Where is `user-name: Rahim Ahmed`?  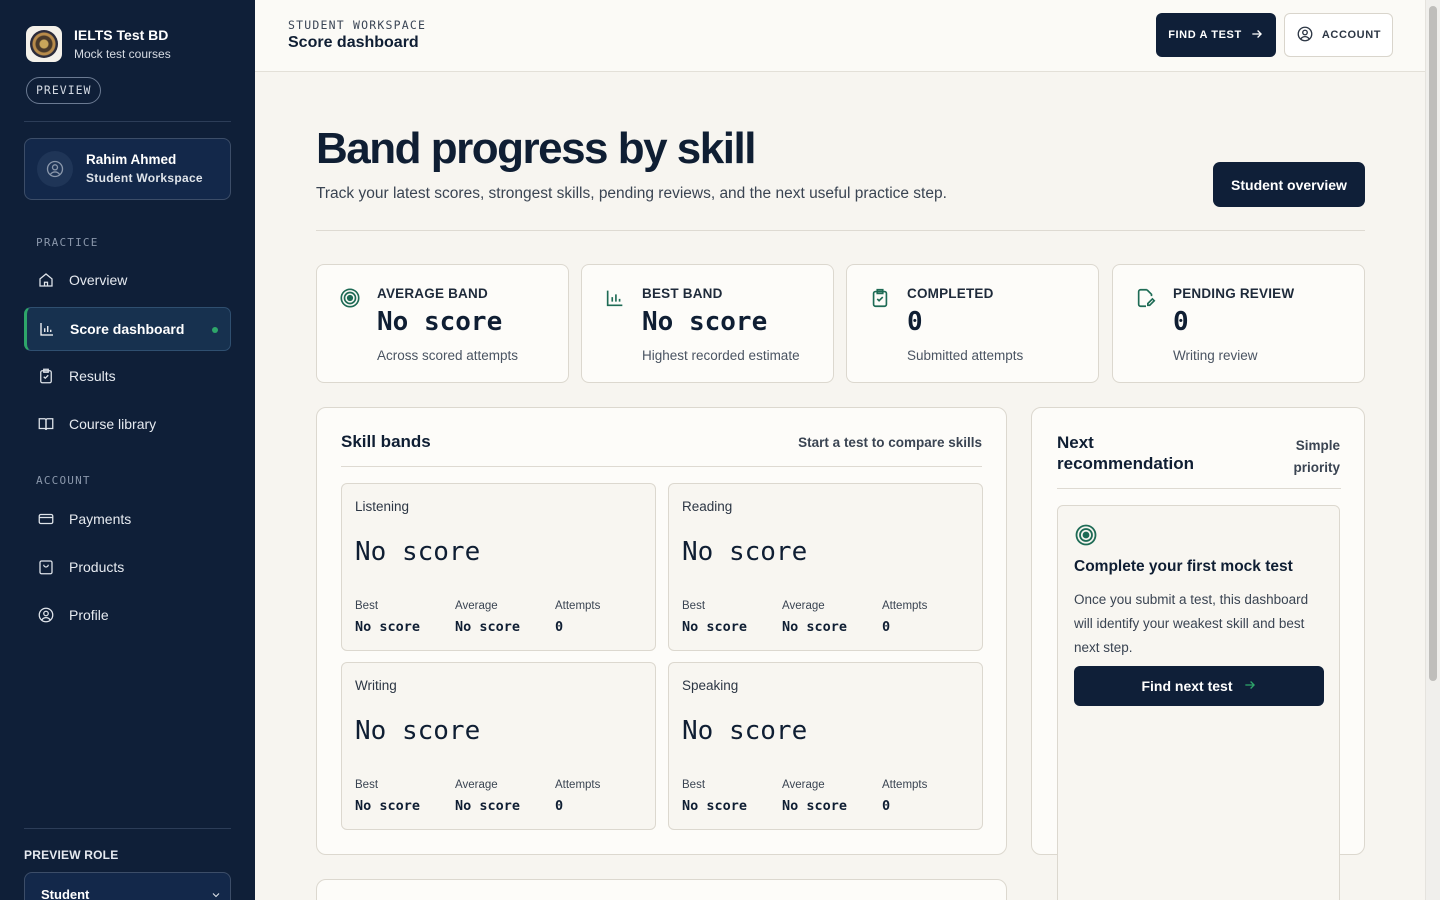 user-name: Rahim Ahmed is located at coordinates (131, 159).